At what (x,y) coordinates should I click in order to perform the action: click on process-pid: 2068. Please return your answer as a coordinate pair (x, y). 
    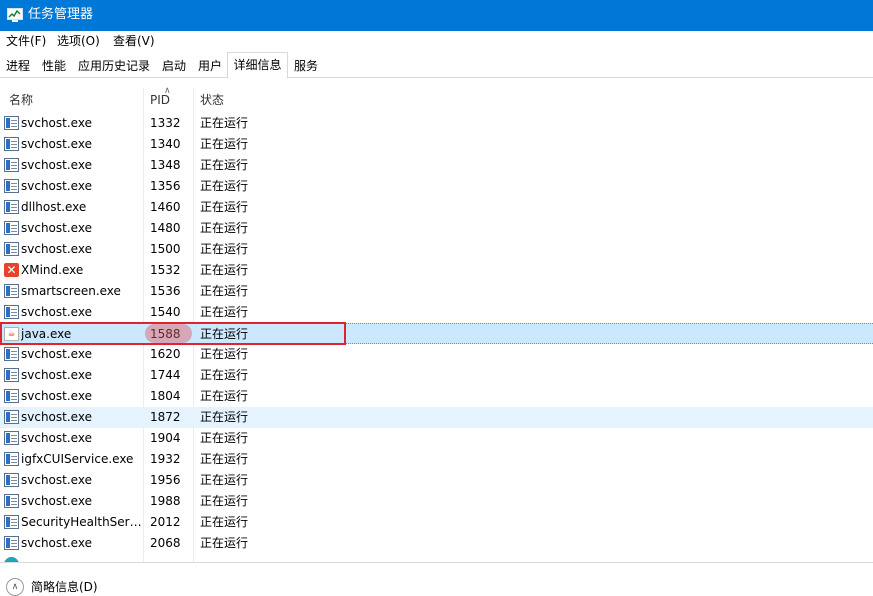
    Looking at the image, I should click on (165, 543).